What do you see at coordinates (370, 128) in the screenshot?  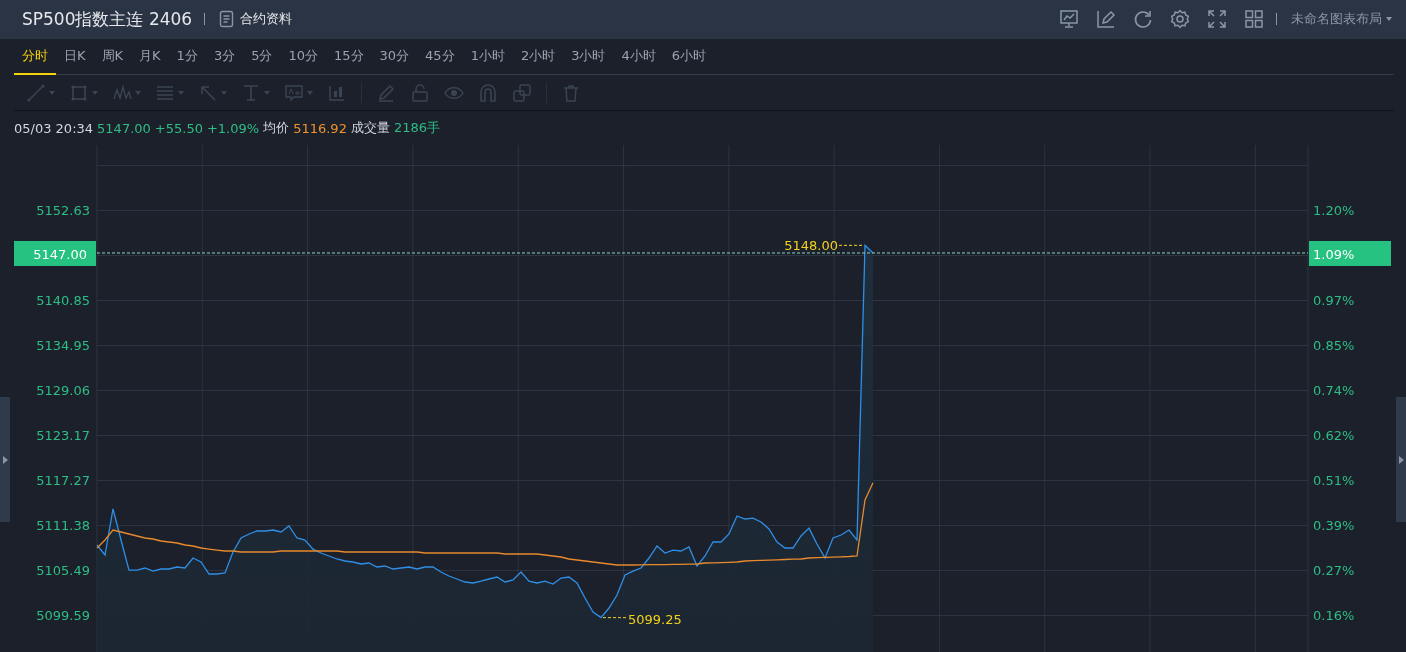 I see `quote-value: 成交量` at bounding box center [370, 128].